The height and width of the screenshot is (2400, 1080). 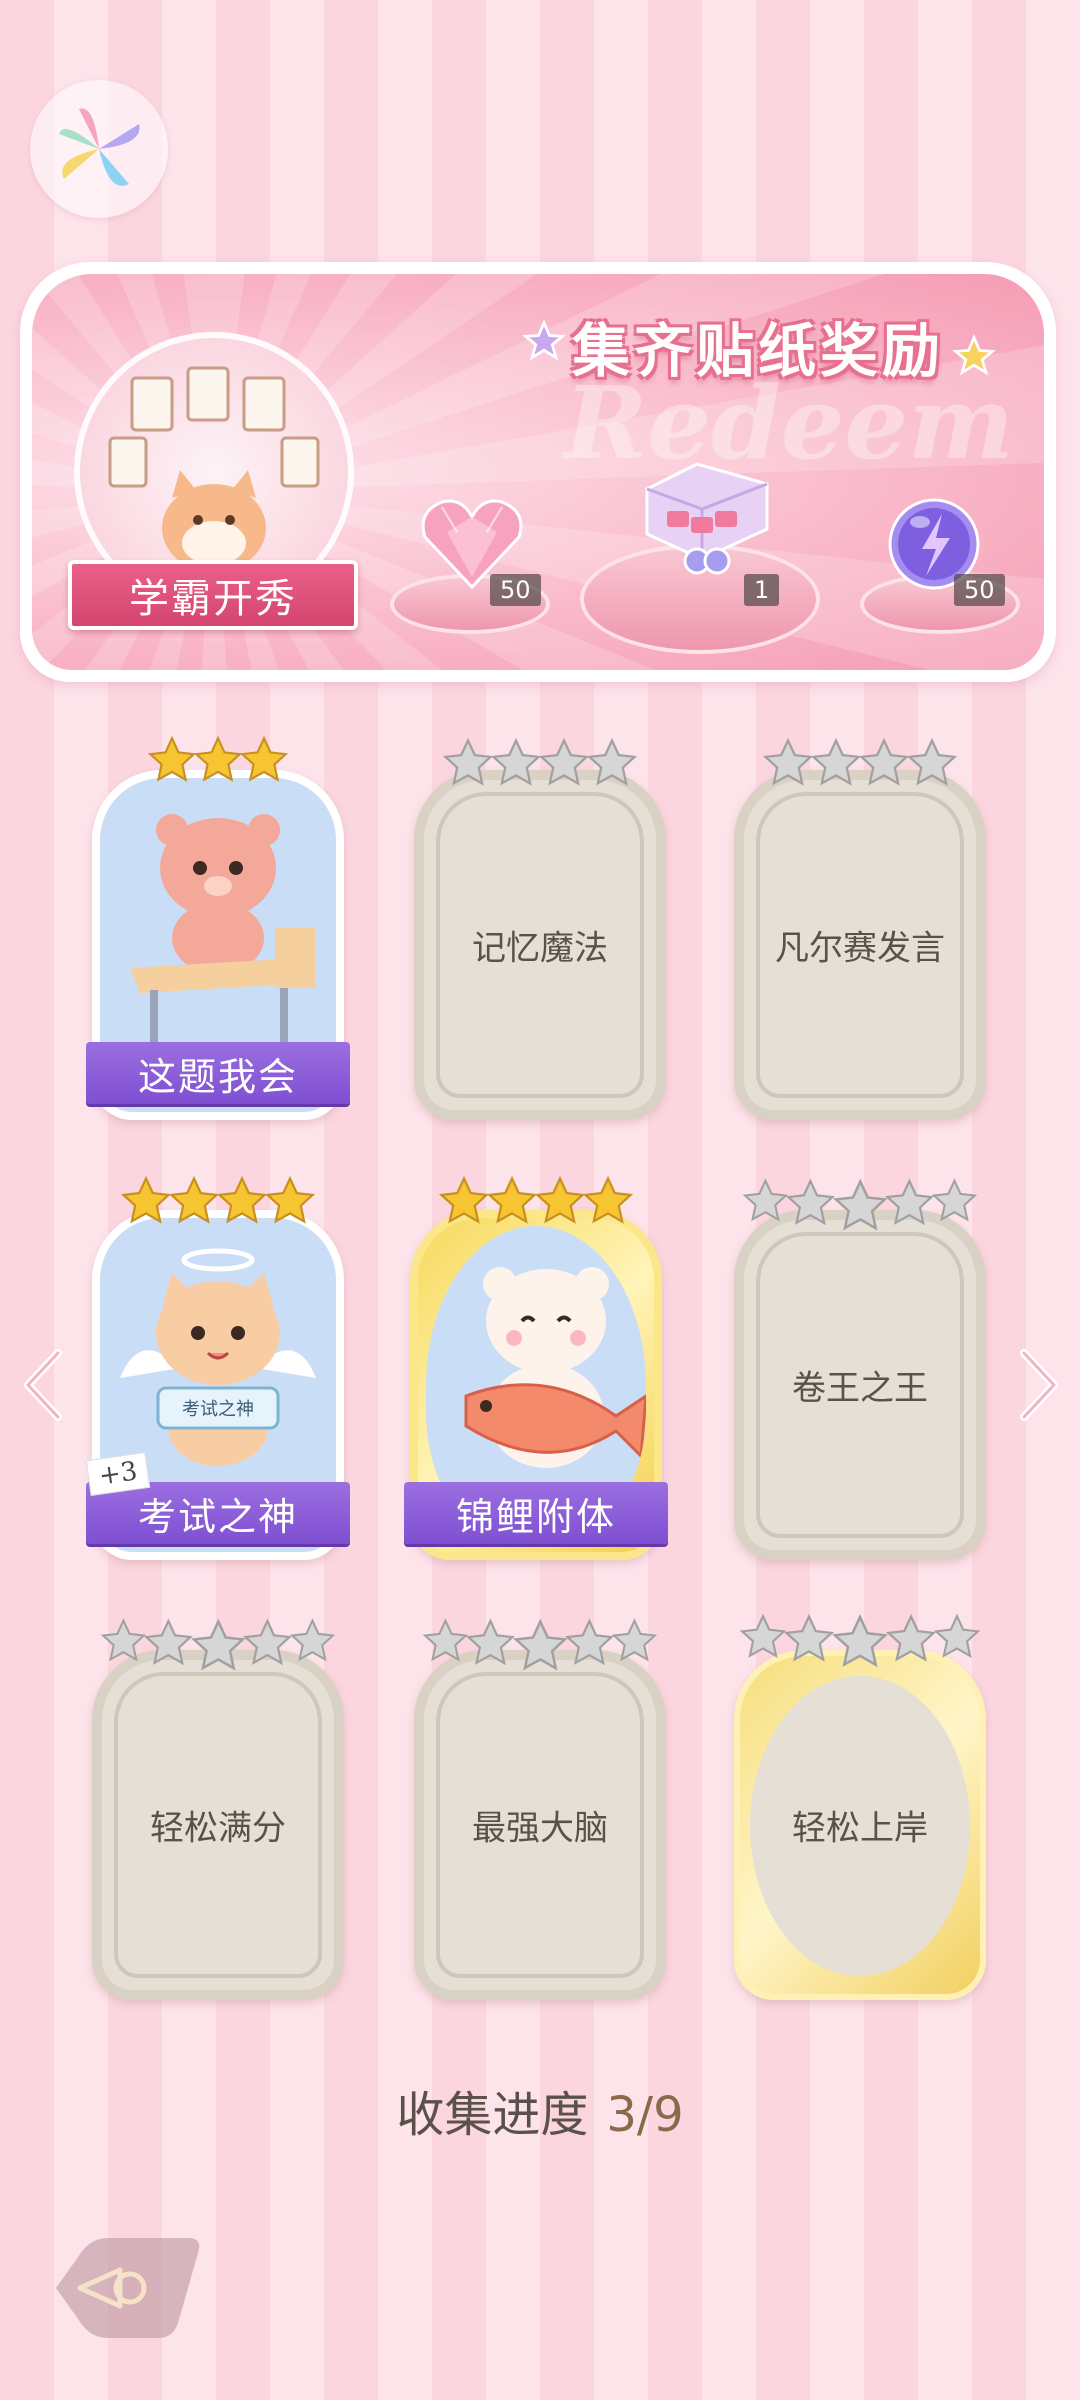 I want to click on card-label: 最强大脑, so click(x=540, y=1828).